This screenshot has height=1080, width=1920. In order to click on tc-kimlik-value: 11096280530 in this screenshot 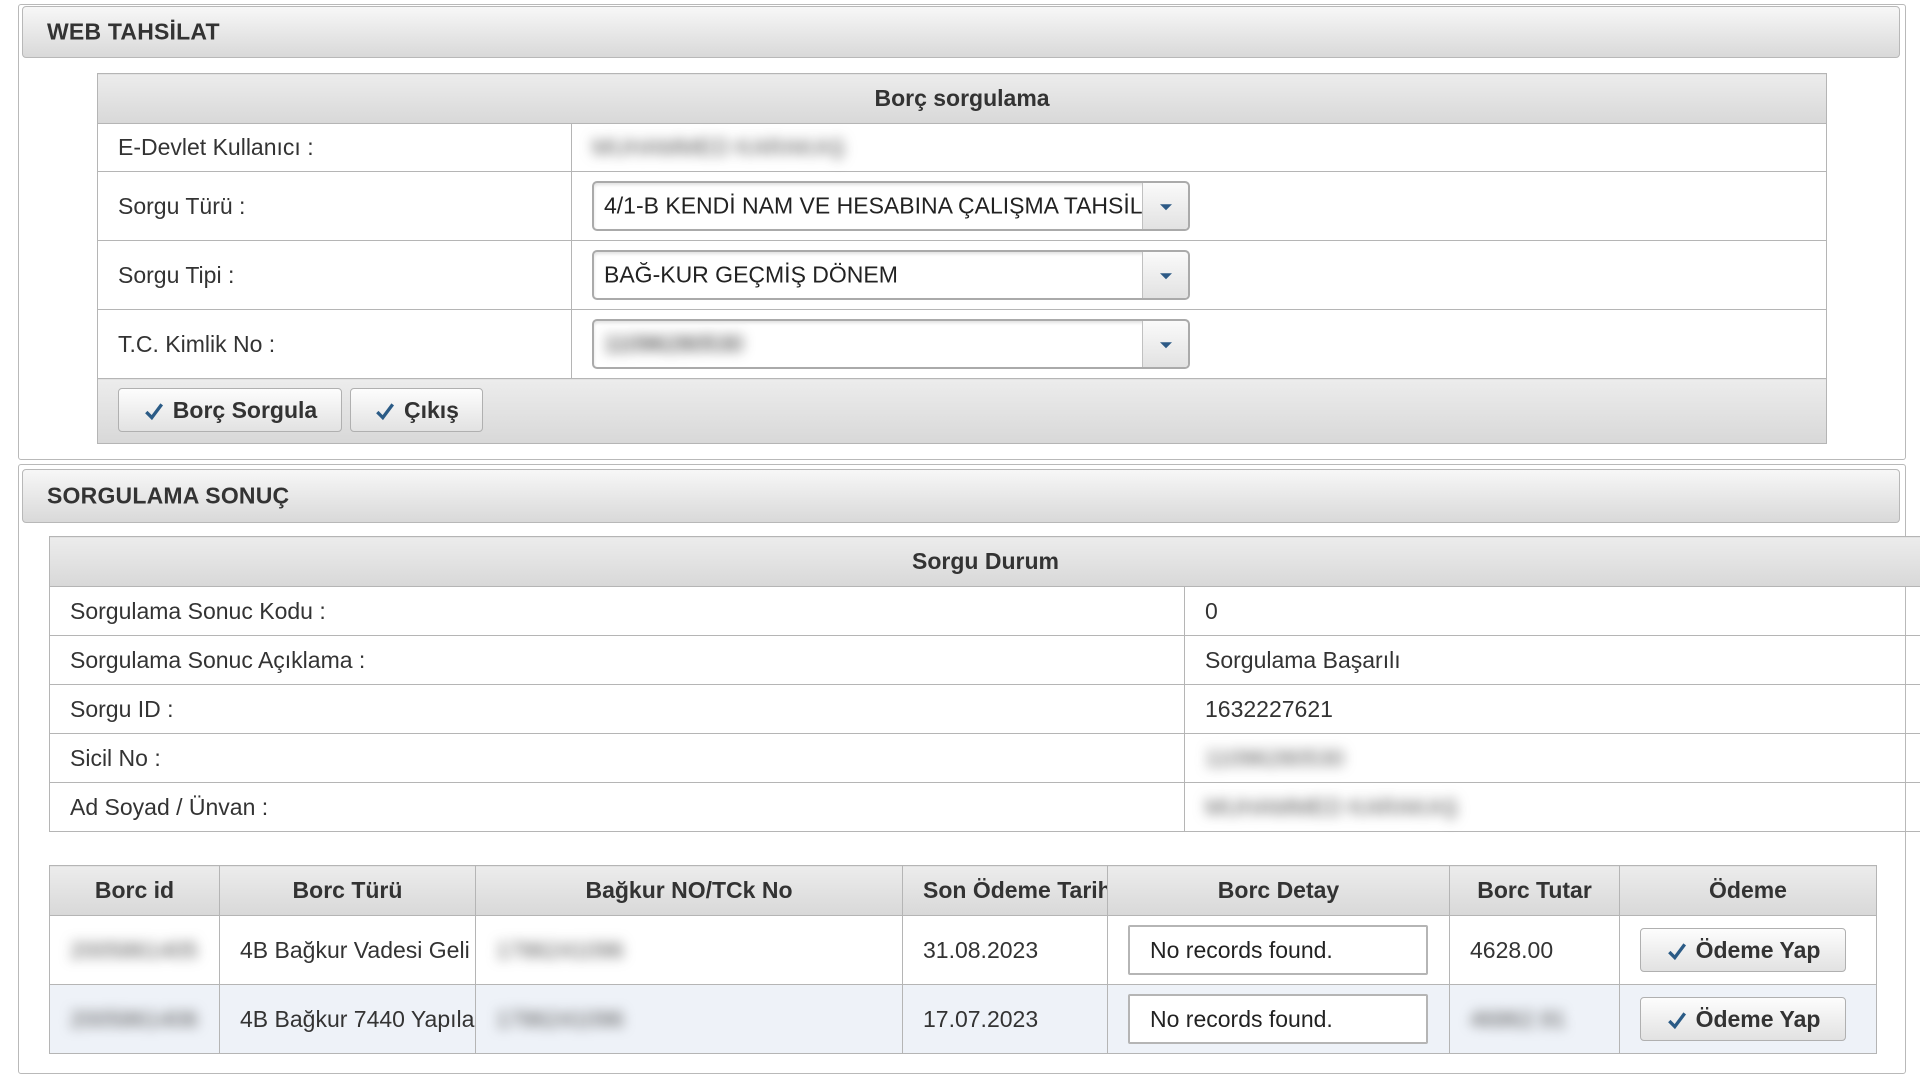, I will do `click(673, 343)`.